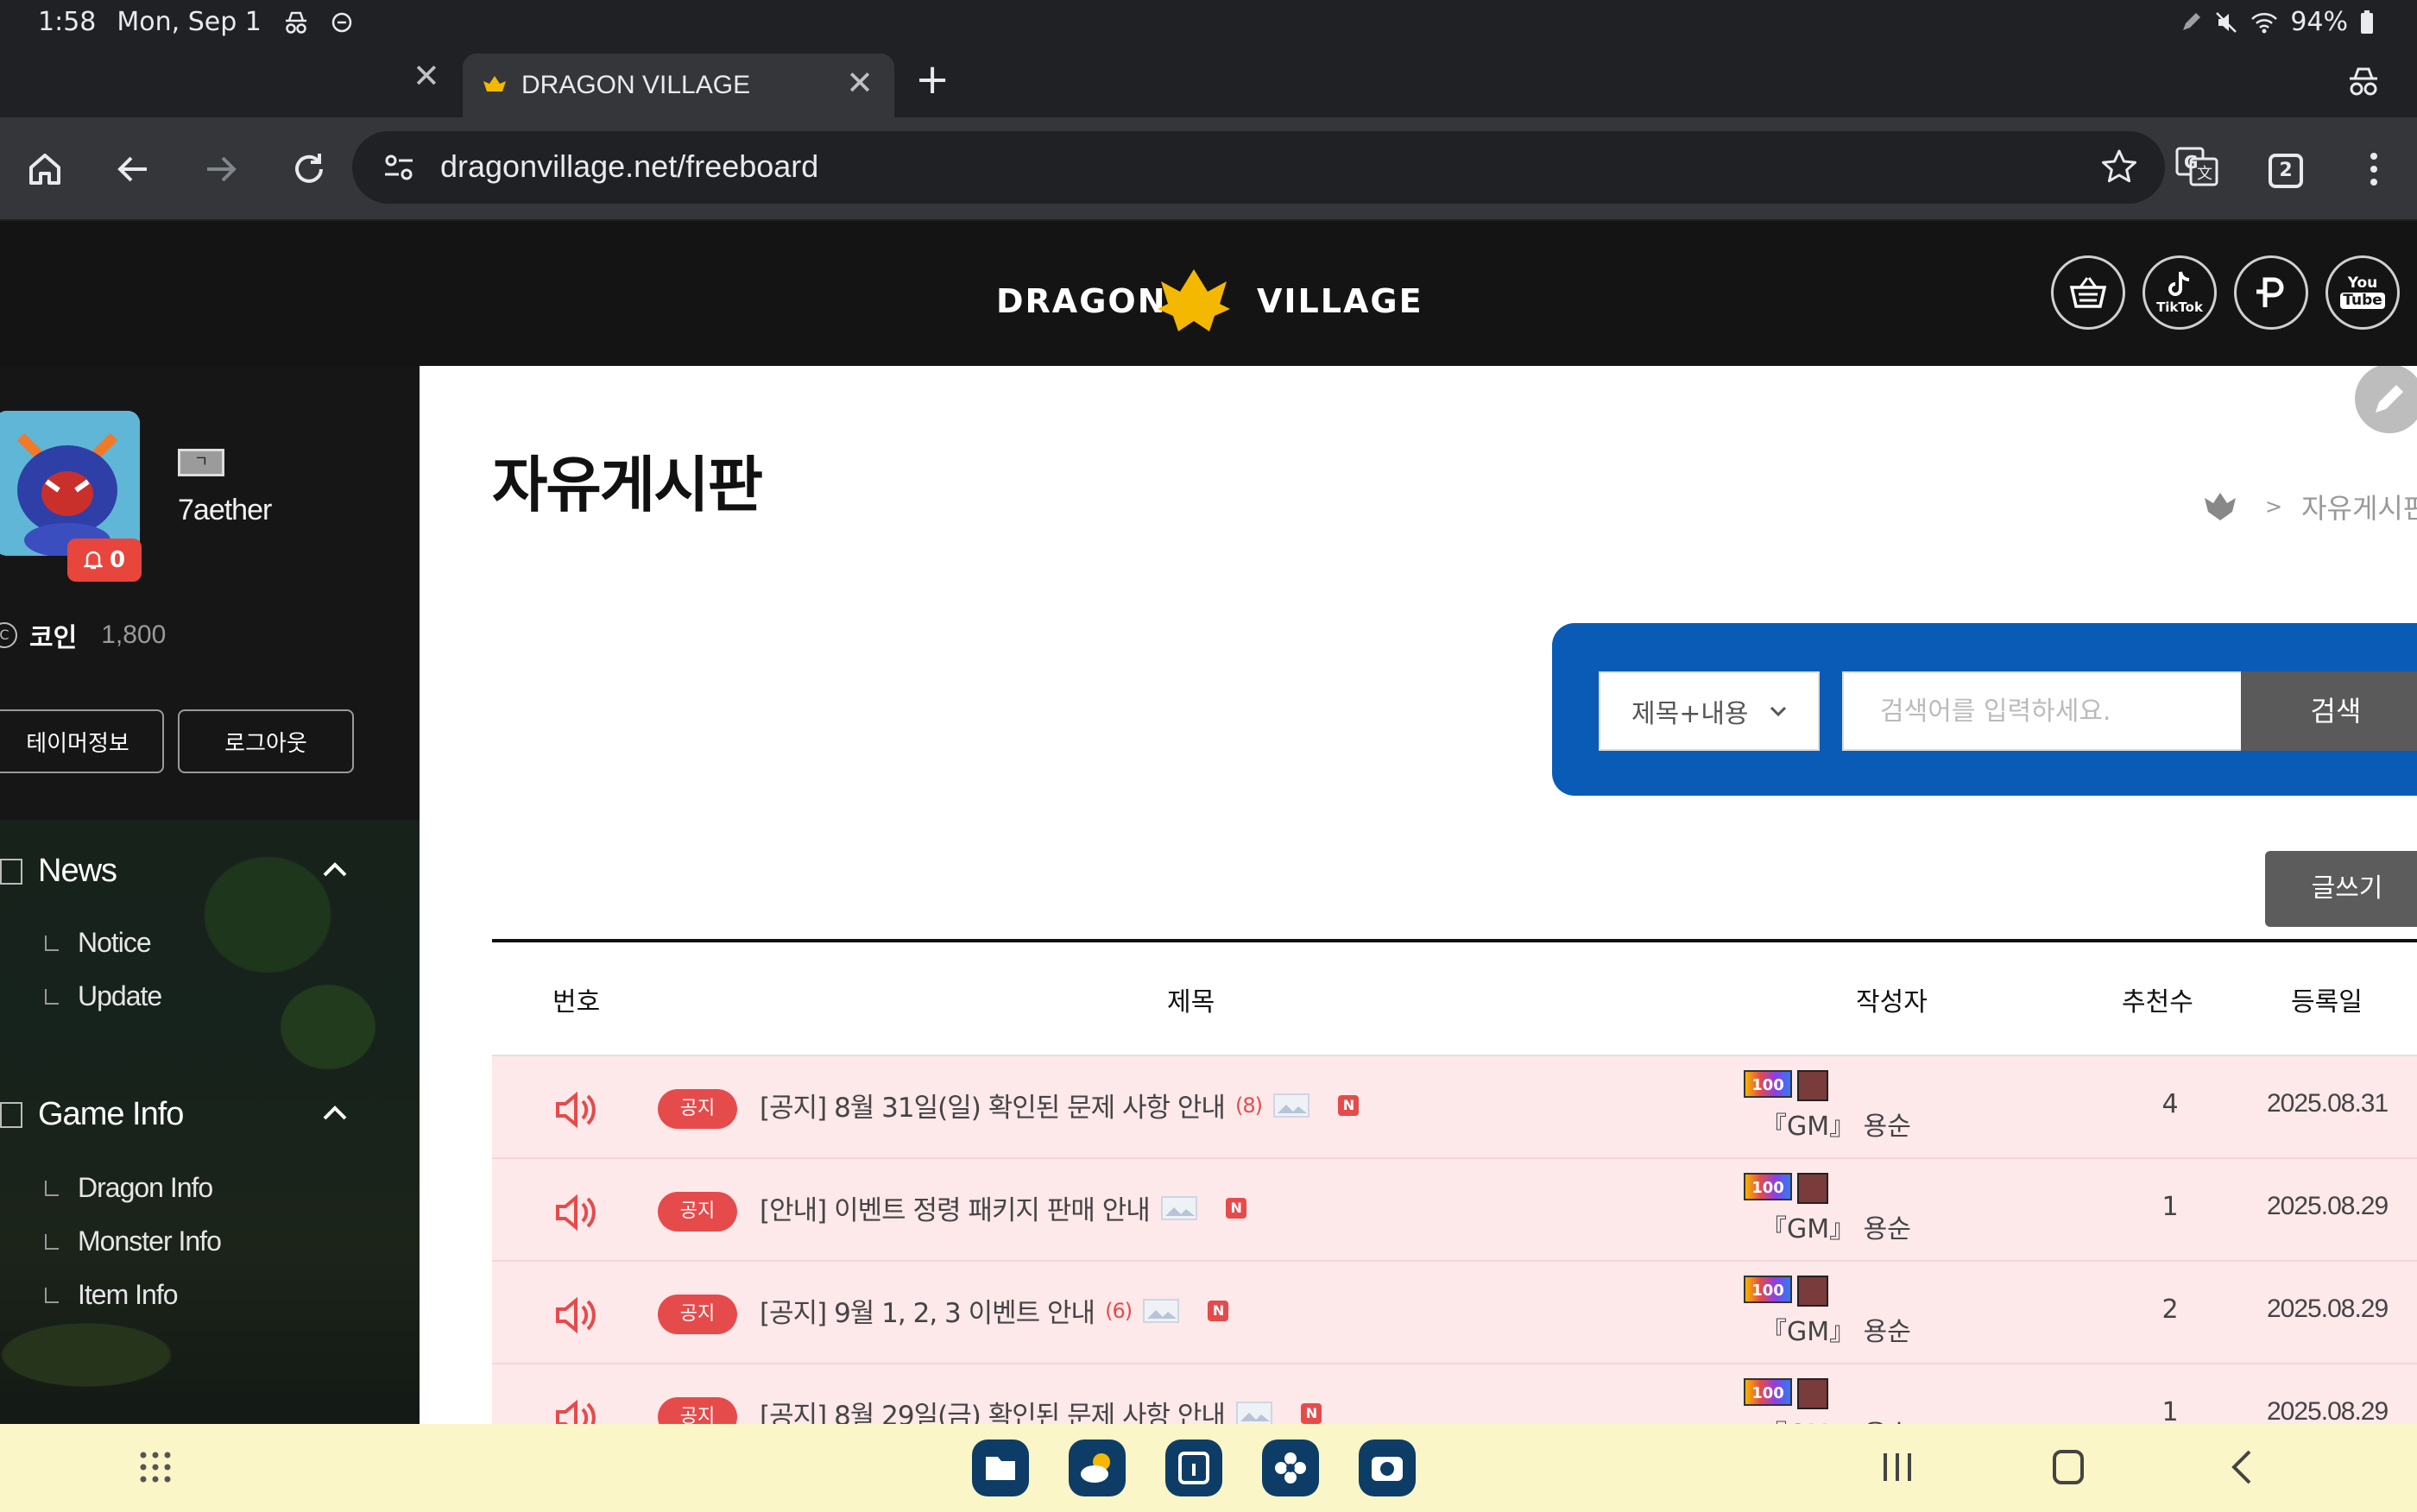 The image size is (2417, 1512). Describe the element at coordinates (82, 741) in the screenshot. I see `tamer-info-button: 테이머정보` at that location.